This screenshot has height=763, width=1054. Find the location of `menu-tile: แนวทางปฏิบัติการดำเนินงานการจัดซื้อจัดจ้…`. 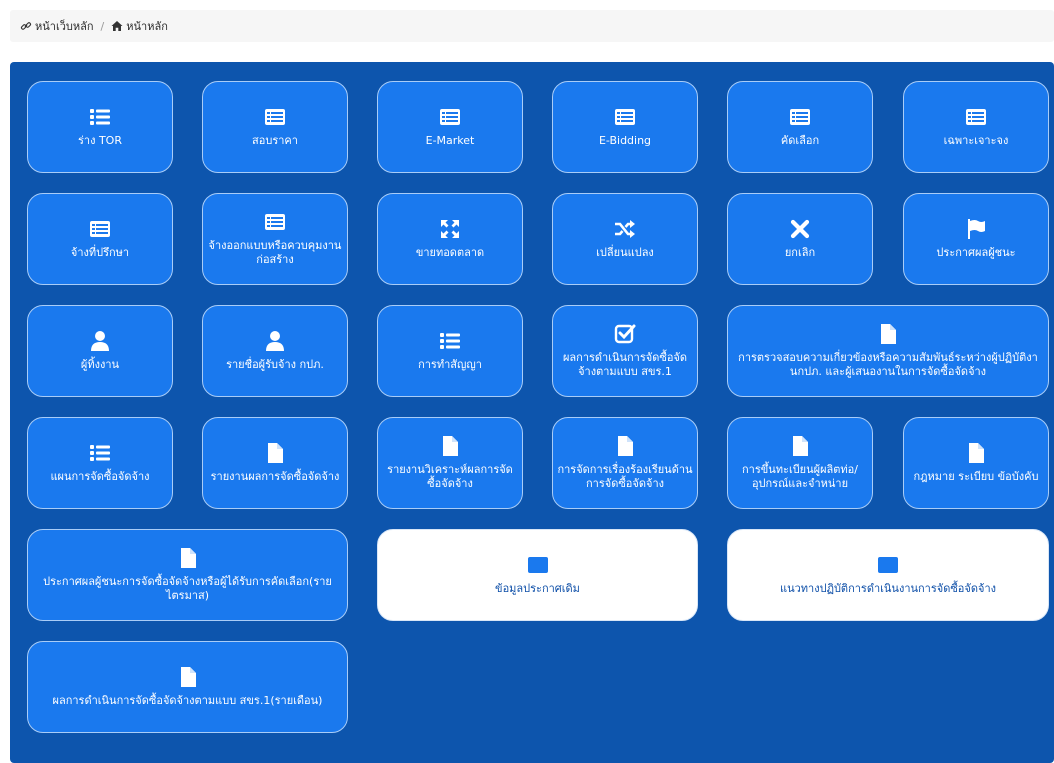

menu-tile: แนวทางปฏิบัติการดำเนินงานการจัดซื้อจัดจ้… is located at coordinates (888, 575).